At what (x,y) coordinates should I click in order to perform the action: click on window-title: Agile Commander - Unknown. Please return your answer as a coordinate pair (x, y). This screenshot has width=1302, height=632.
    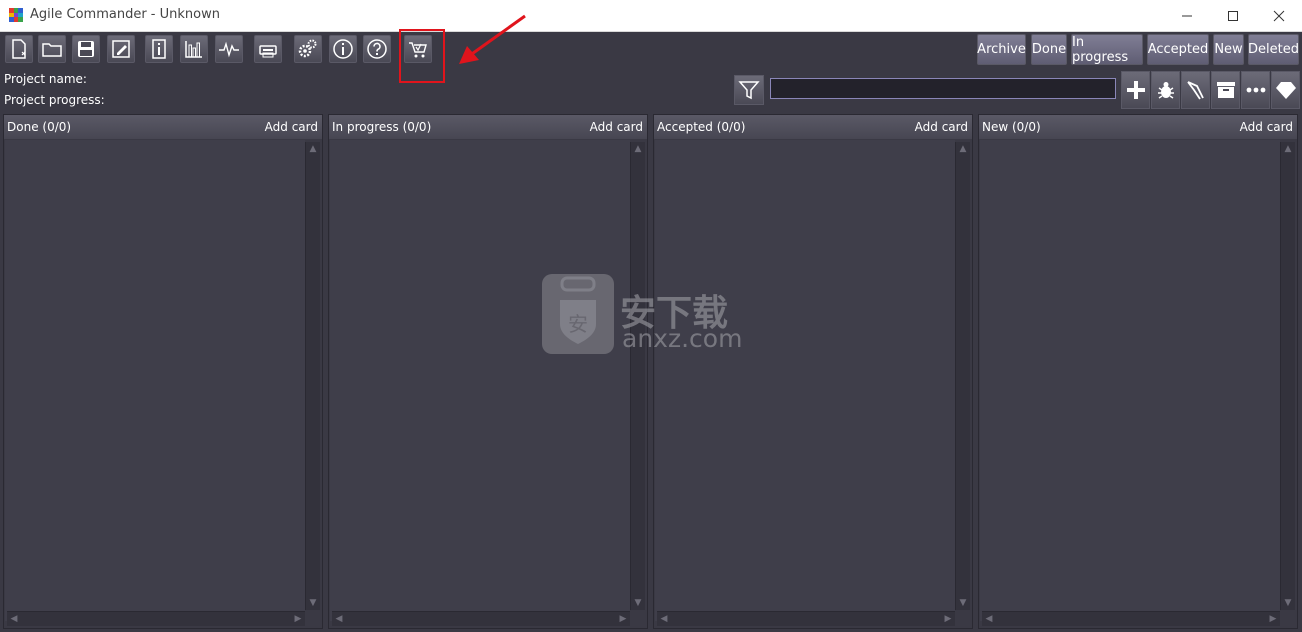
    Looking at the image, I should click on (125, 14).